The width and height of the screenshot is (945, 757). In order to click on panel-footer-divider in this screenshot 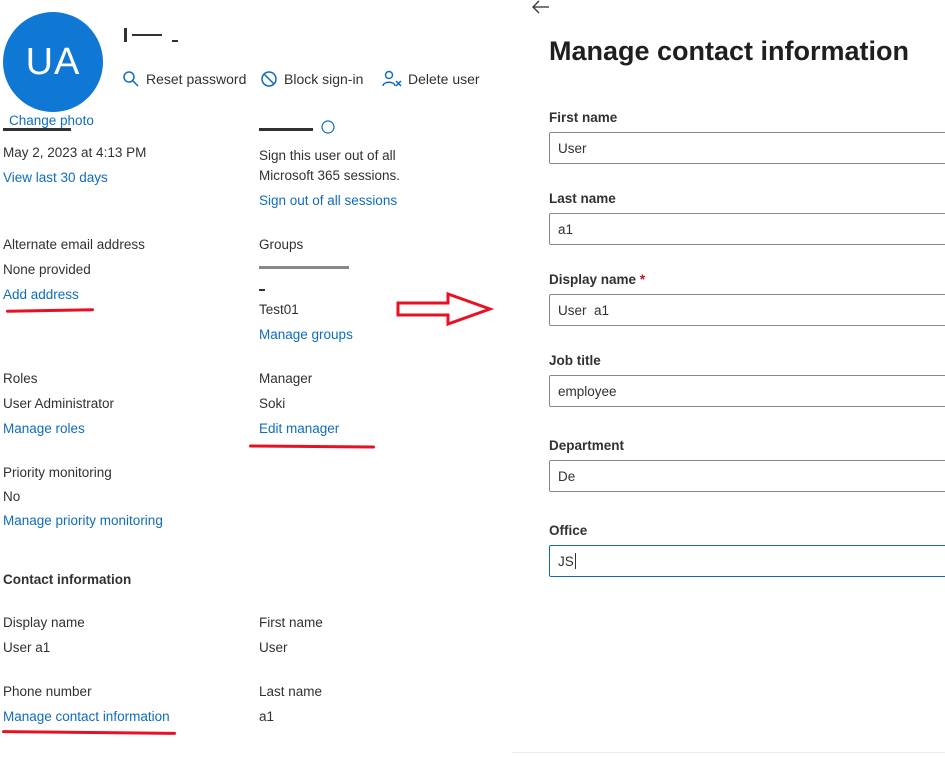, I will do `click(728, 752)`.